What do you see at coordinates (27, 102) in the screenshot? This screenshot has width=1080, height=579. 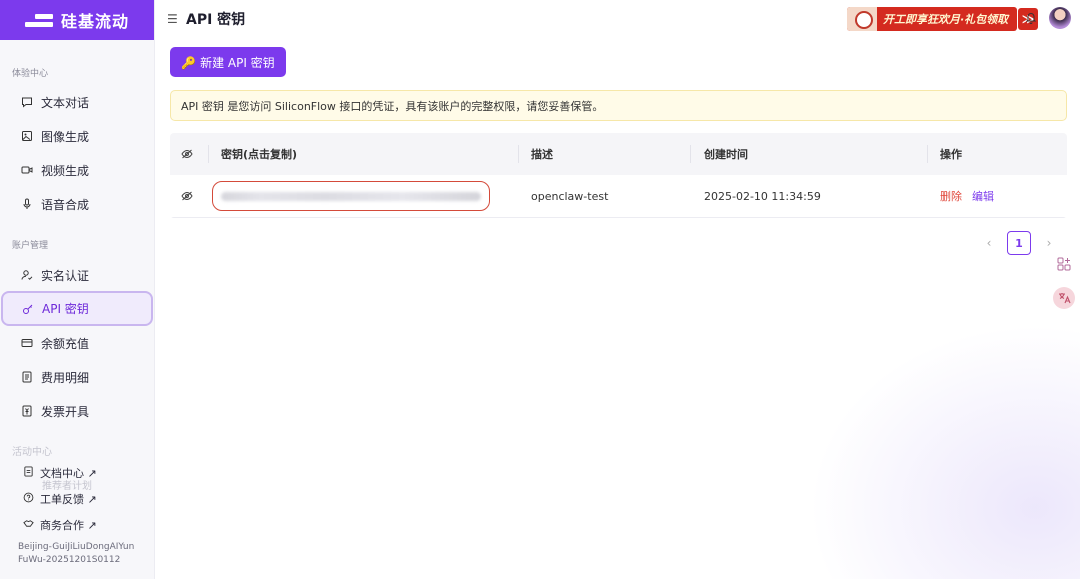 I see `chat-icon` at bounding box center [27, 102].